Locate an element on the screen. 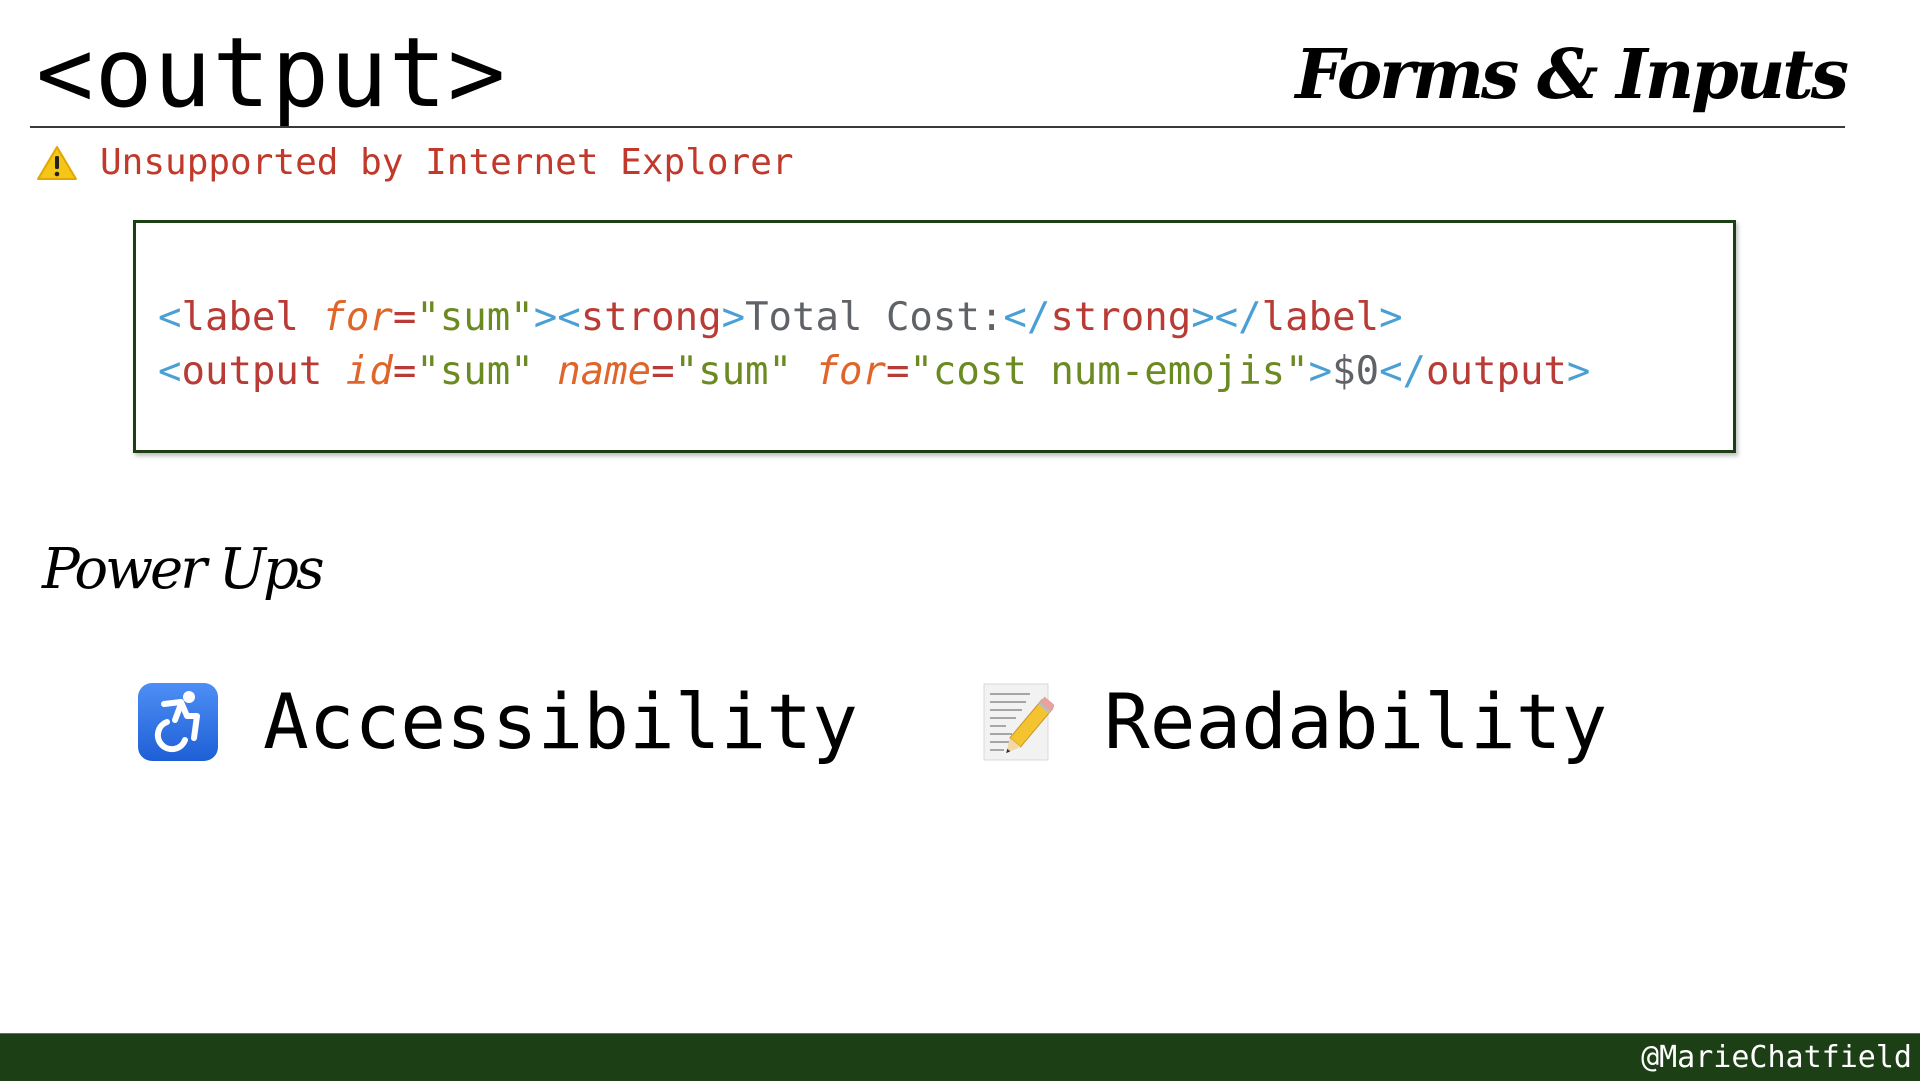  browser-support-warning: Unsupported by Internet Explorer is located at coordinates (415, 162).